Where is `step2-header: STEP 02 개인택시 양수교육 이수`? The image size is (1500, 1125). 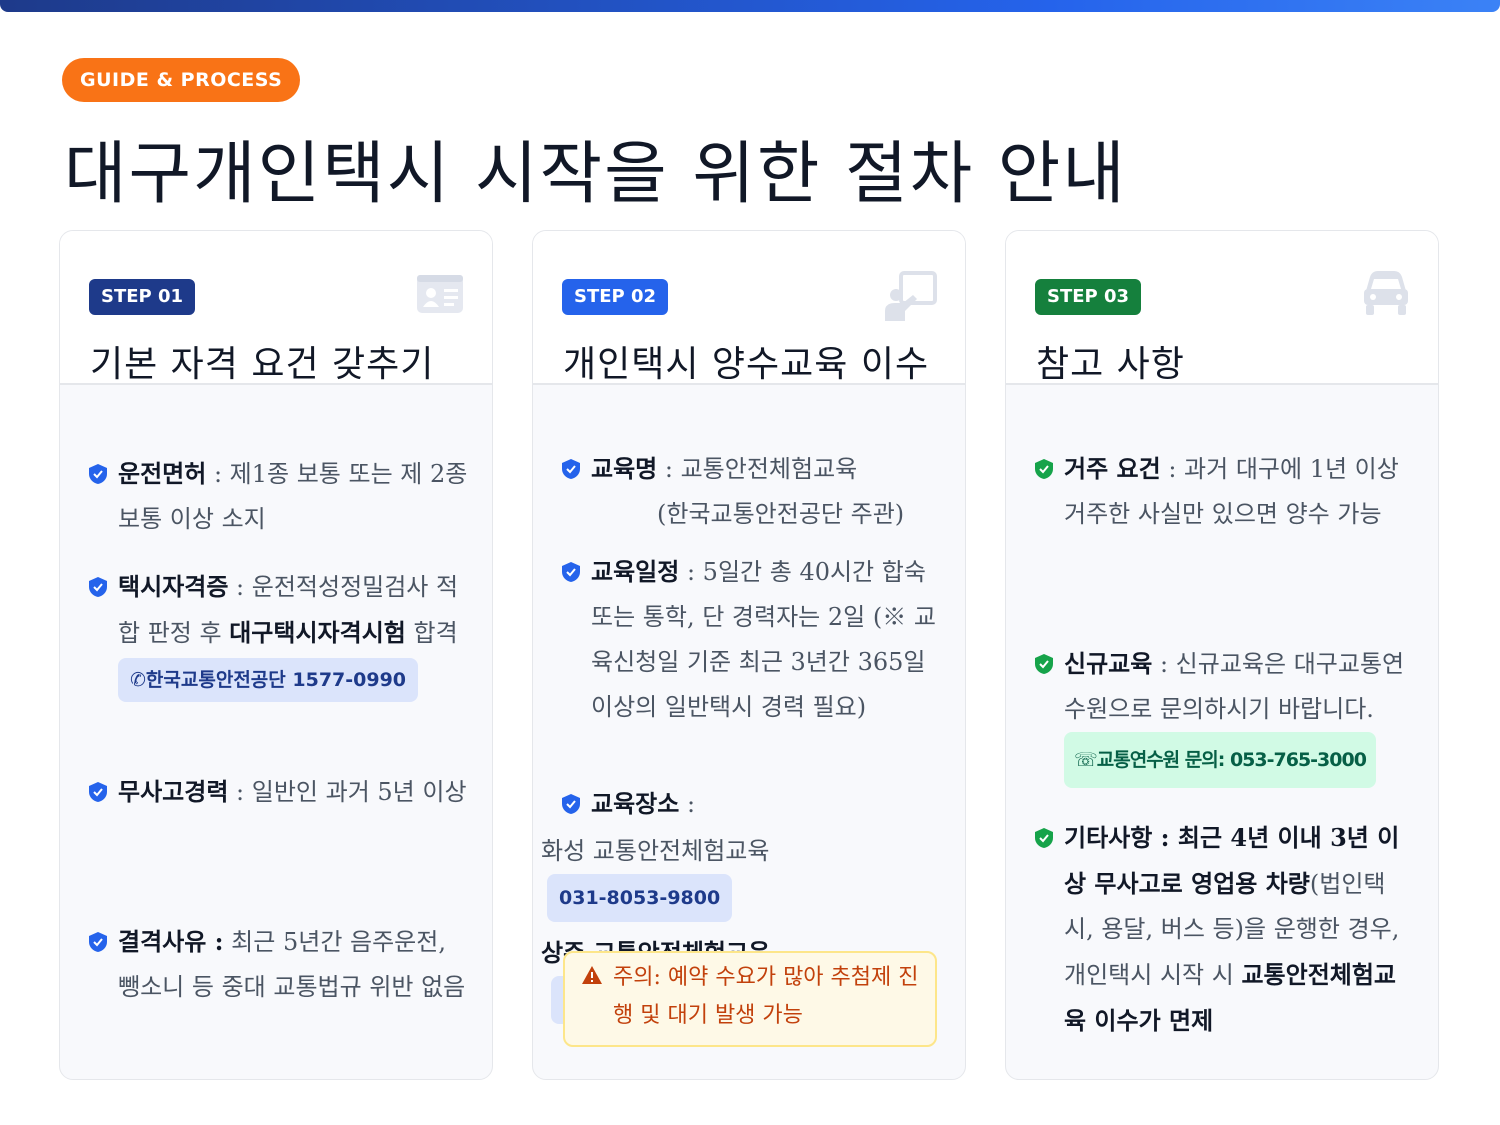
step2-header: STEP 02 개인택시 양수교육 이수 is located at coordinates (749, 308).